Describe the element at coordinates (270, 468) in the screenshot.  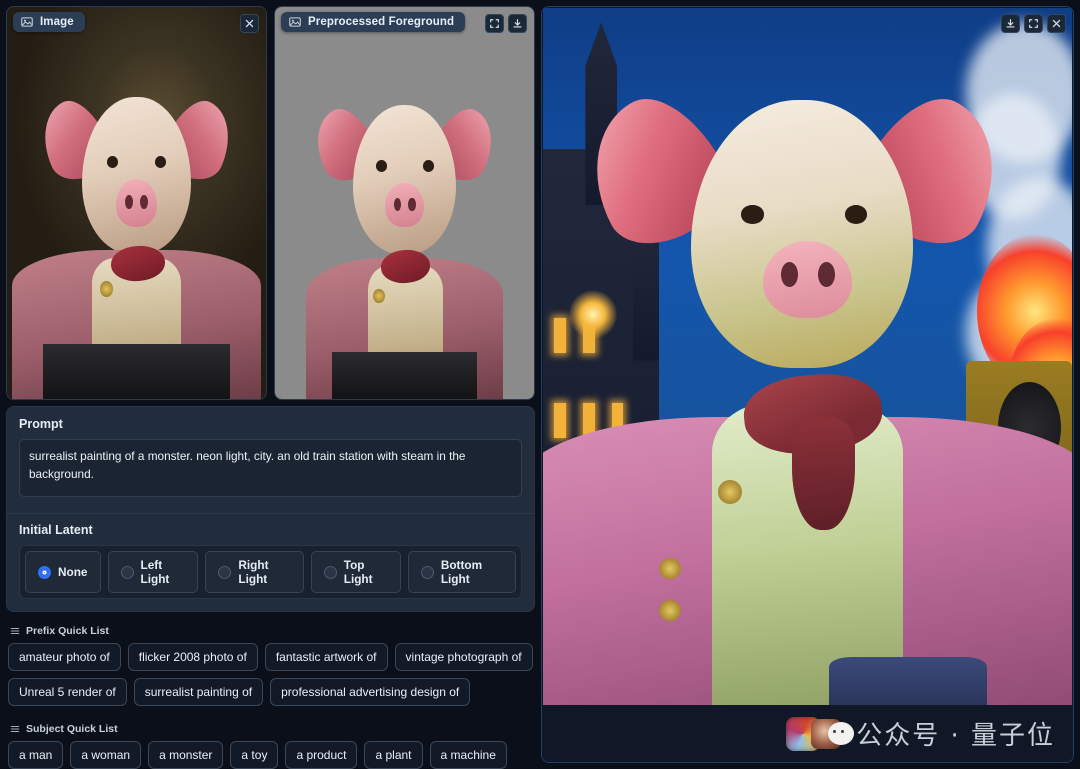
I see `prompt-input` at that location.